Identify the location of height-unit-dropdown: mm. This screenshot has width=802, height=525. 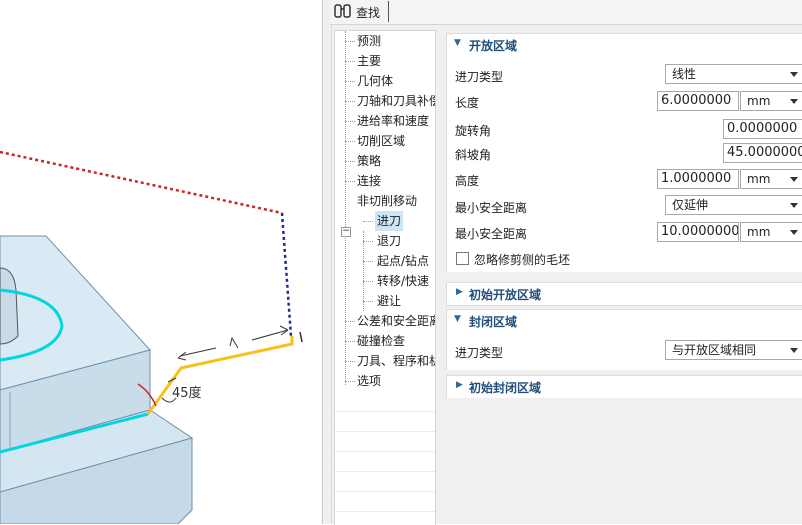
(771, 179).